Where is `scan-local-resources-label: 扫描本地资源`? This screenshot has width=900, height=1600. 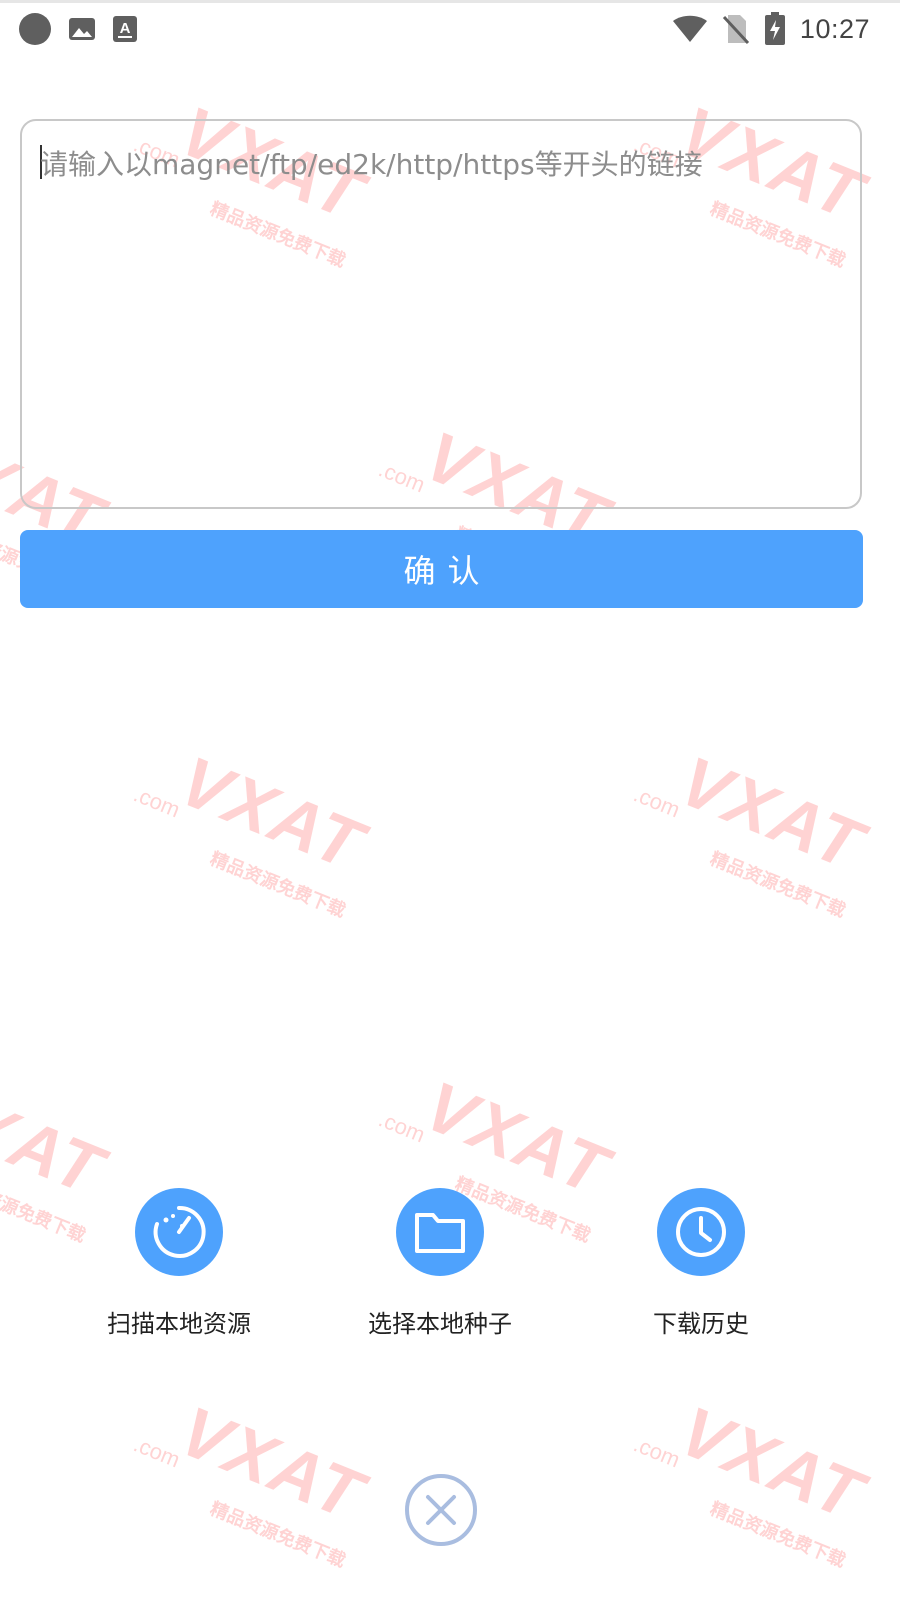 scan-local-resources-label: 扫描本地资源 is located at coordinates (179, 1324).